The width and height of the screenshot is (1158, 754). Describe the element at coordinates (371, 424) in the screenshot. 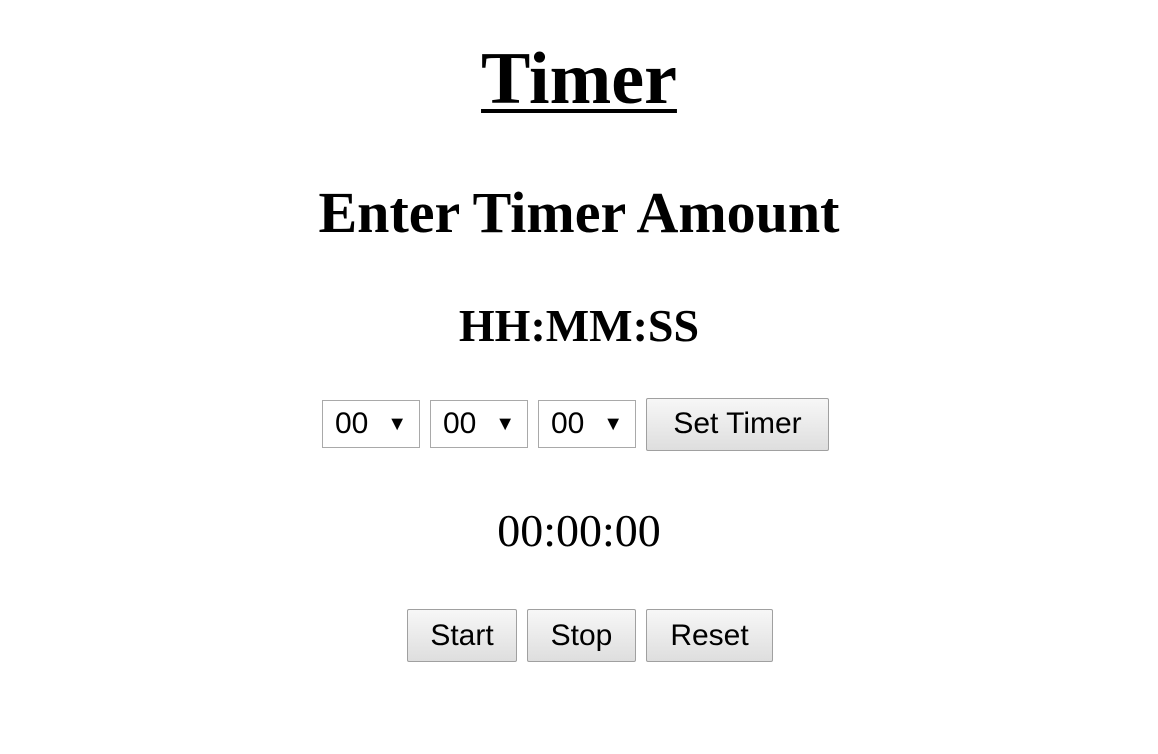

I see `hours-select: 00 ▼` at that location.